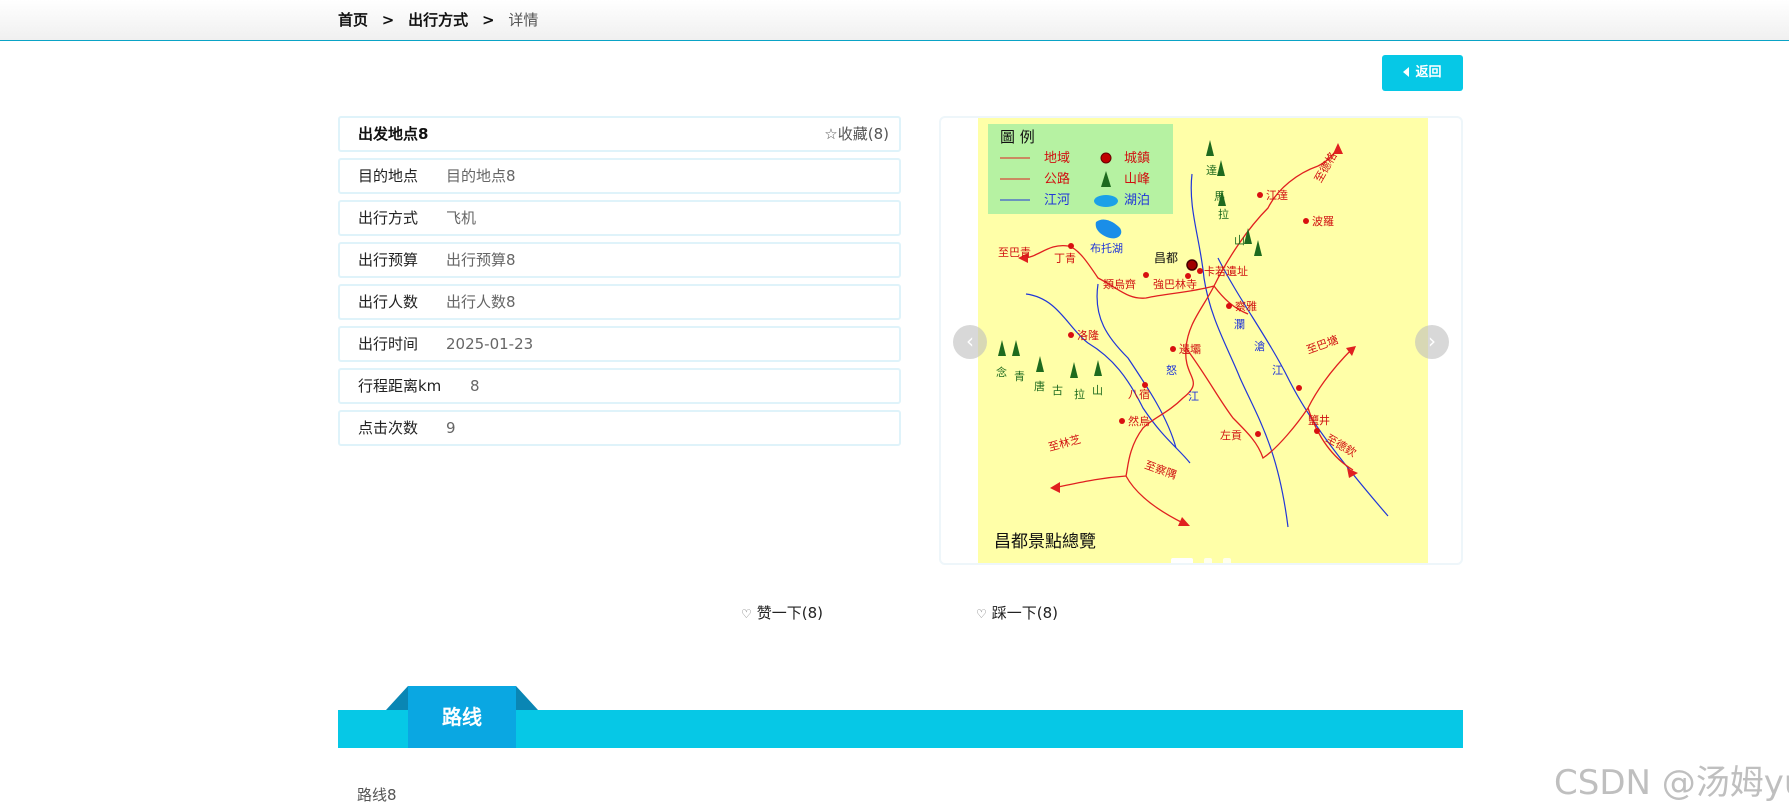 The height and width of the screenshot is (806, 1789). What do you see at coordinates (619, 428) in the screenshot?
I see `detail-row-clicks: 点击次数 9` at bounding box center [619, 428].